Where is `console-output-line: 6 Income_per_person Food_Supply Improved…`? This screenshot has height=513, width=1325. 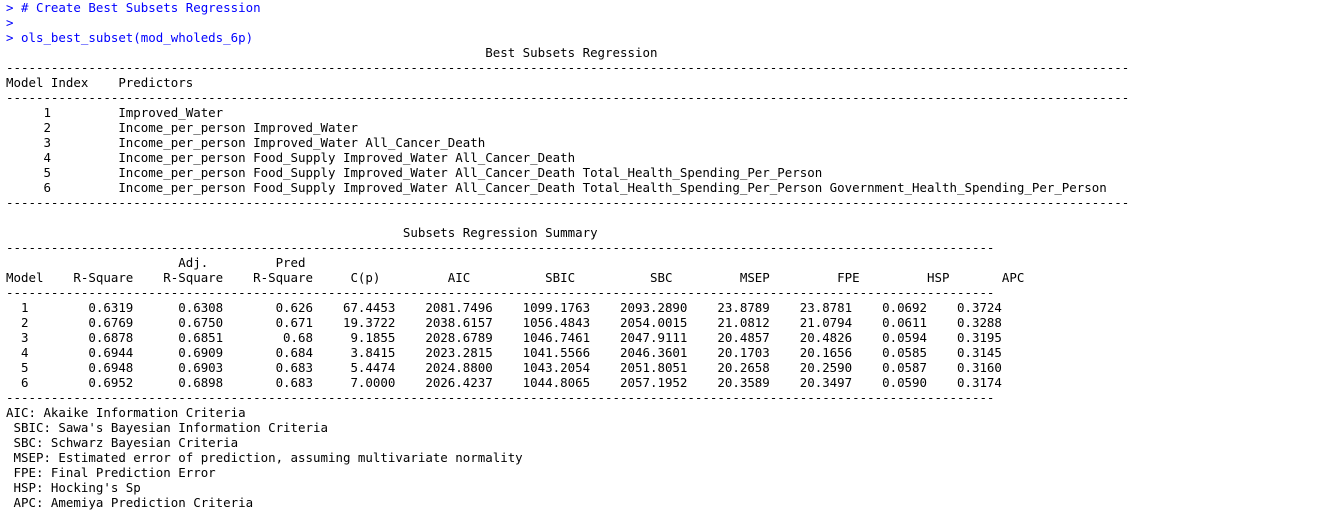 console-output-line: 6 Income_per_person Food_Supply Improved… is located at coordinates (556, 187).